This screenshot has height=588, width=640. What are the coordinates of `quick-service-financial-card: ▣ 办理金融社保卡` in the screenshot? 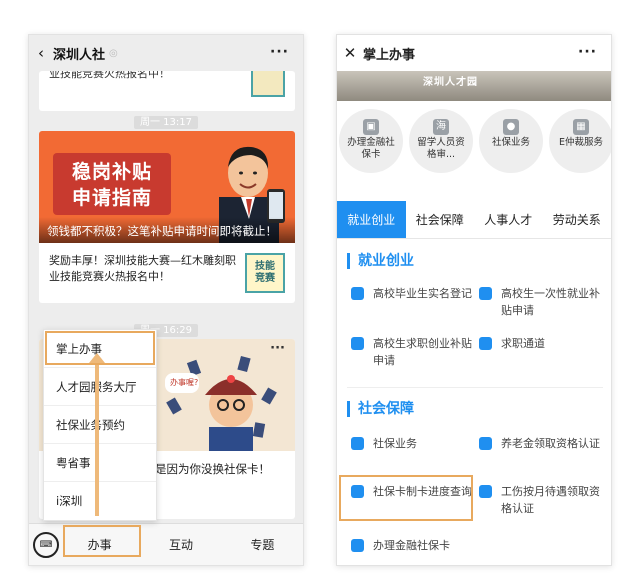 It's located at (371, 141).